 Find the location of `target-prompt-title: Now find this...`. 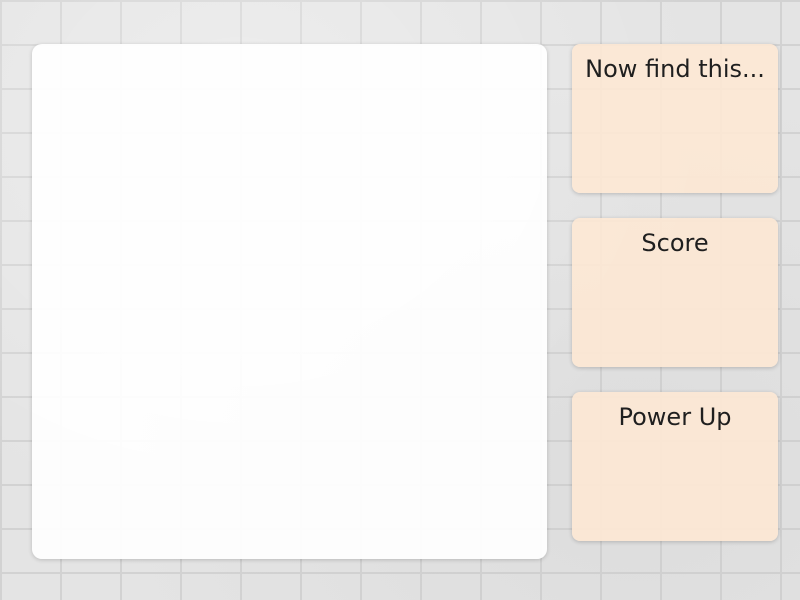

target-prompt-title: Now find this... is located at coordinates (675, 69).